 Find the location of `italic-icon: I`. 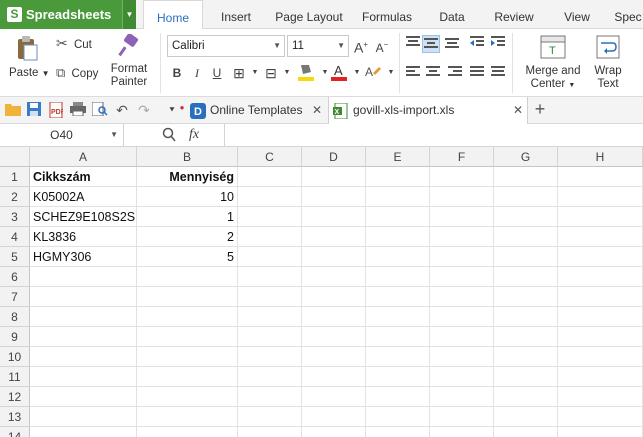

italic-icon: I is located at coordinates (197, 73).